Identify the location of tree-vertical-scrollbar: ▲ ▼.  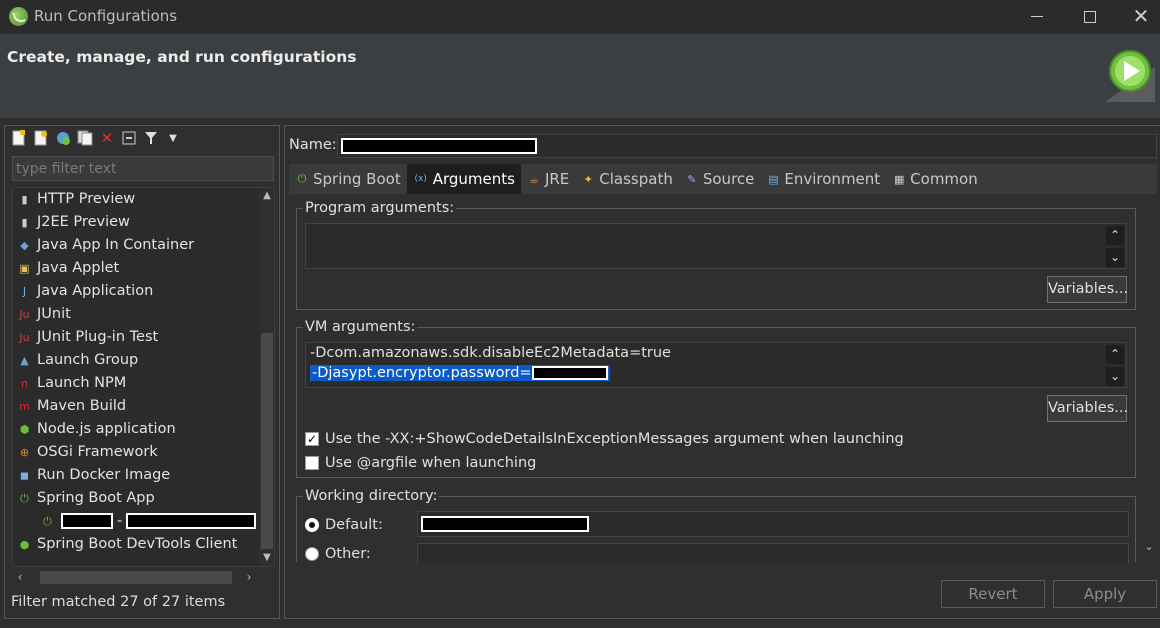
(266, 377).